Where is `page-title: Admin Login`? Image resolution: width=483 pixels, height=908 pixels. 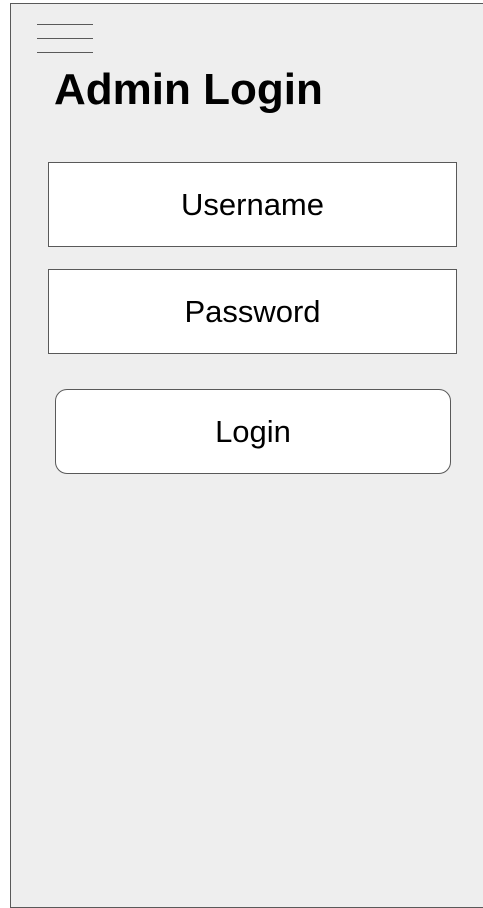
page-title: Admin Login is located at coordinates (188, 89).